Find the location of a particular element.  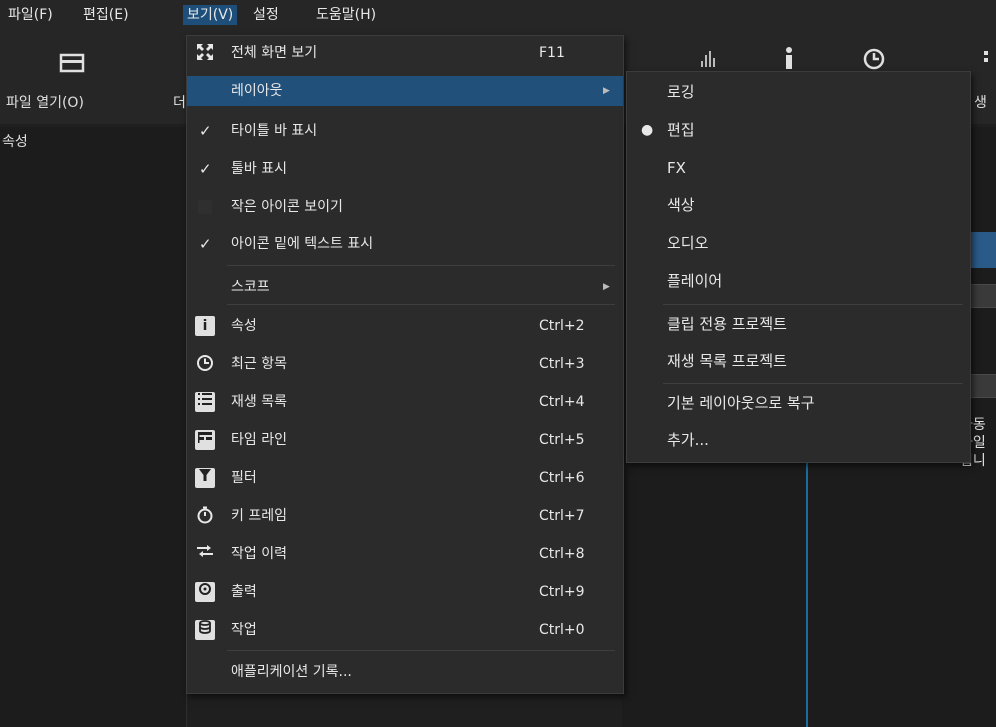

menu-view: 보기(V) is located at coordinates (210, 15).